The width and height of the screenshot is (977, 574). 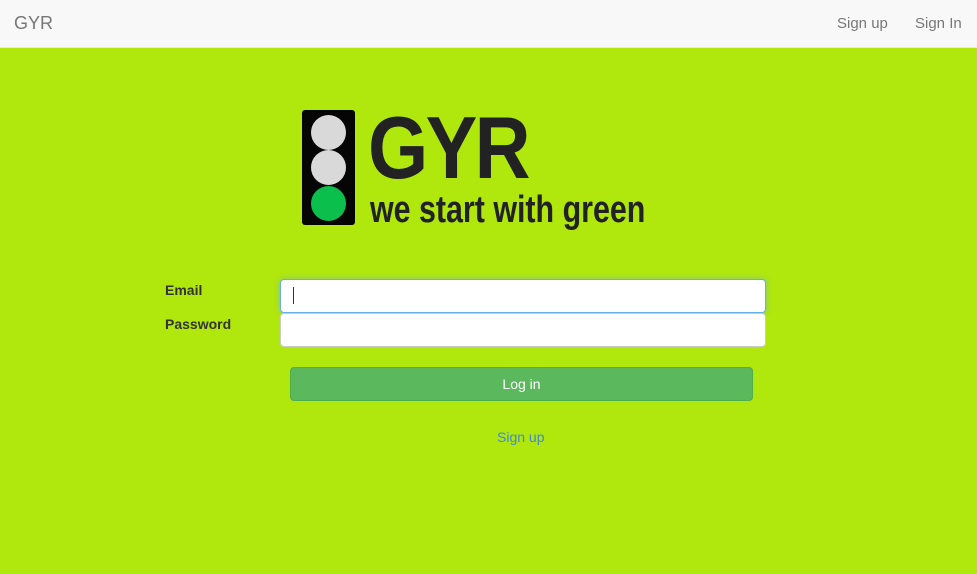 I want to click on traffic-light-icon, so click(x=328, y=167).